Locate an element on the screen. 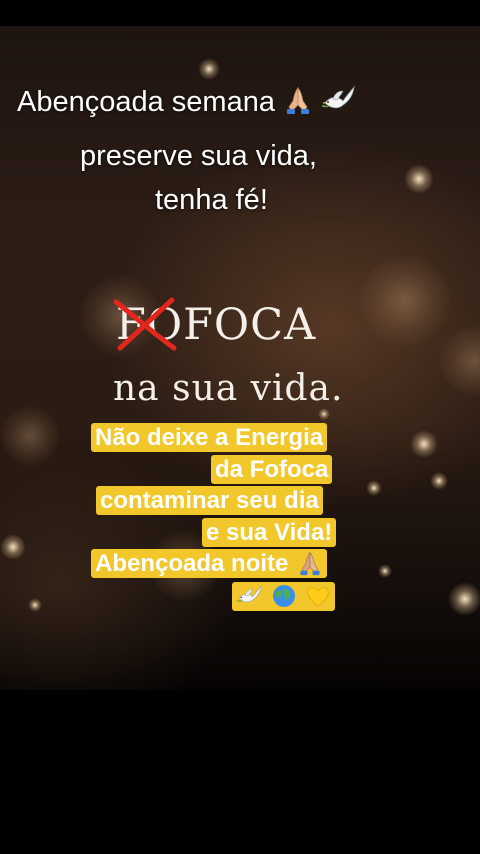  struck-letter: F is located at coordinates (145, 324).